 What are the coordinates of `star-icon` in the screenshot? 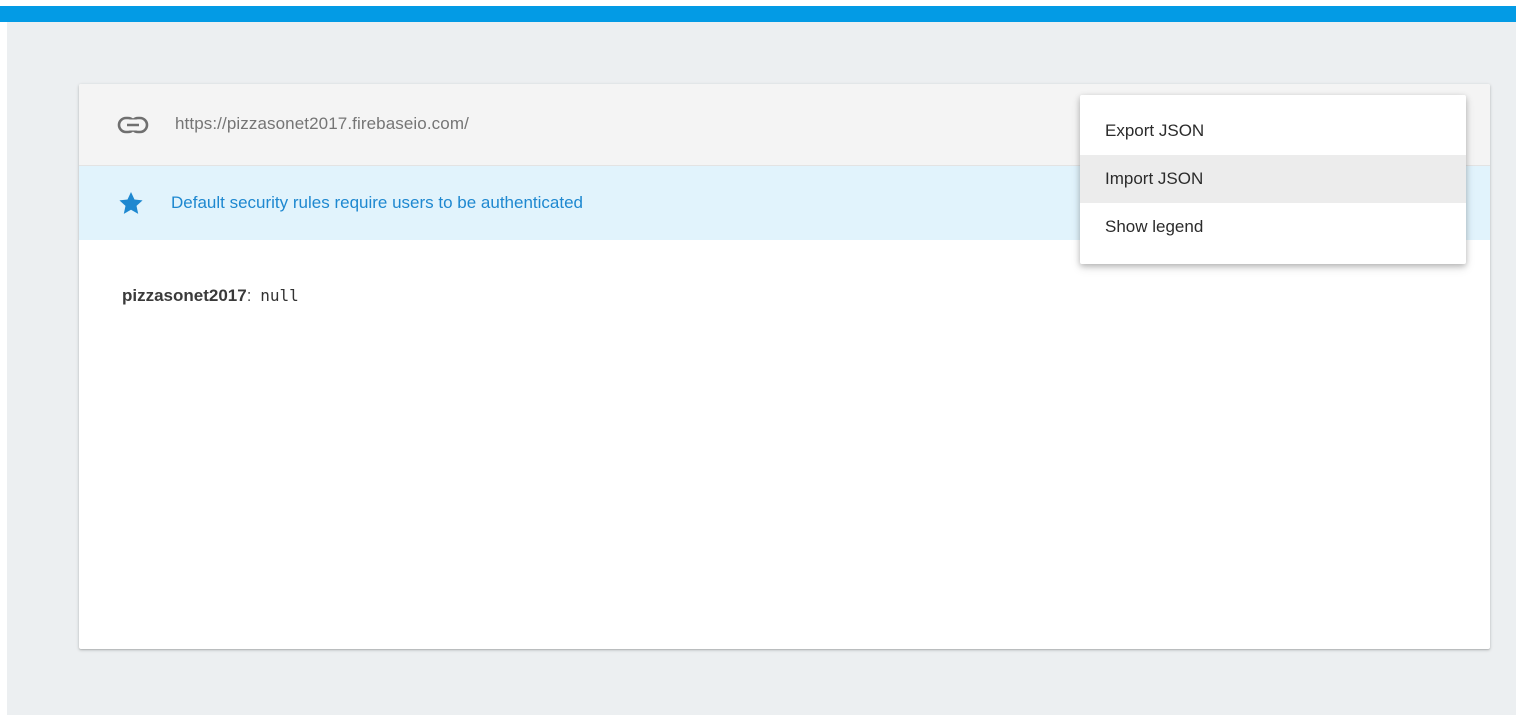 It's located at (131, 203).